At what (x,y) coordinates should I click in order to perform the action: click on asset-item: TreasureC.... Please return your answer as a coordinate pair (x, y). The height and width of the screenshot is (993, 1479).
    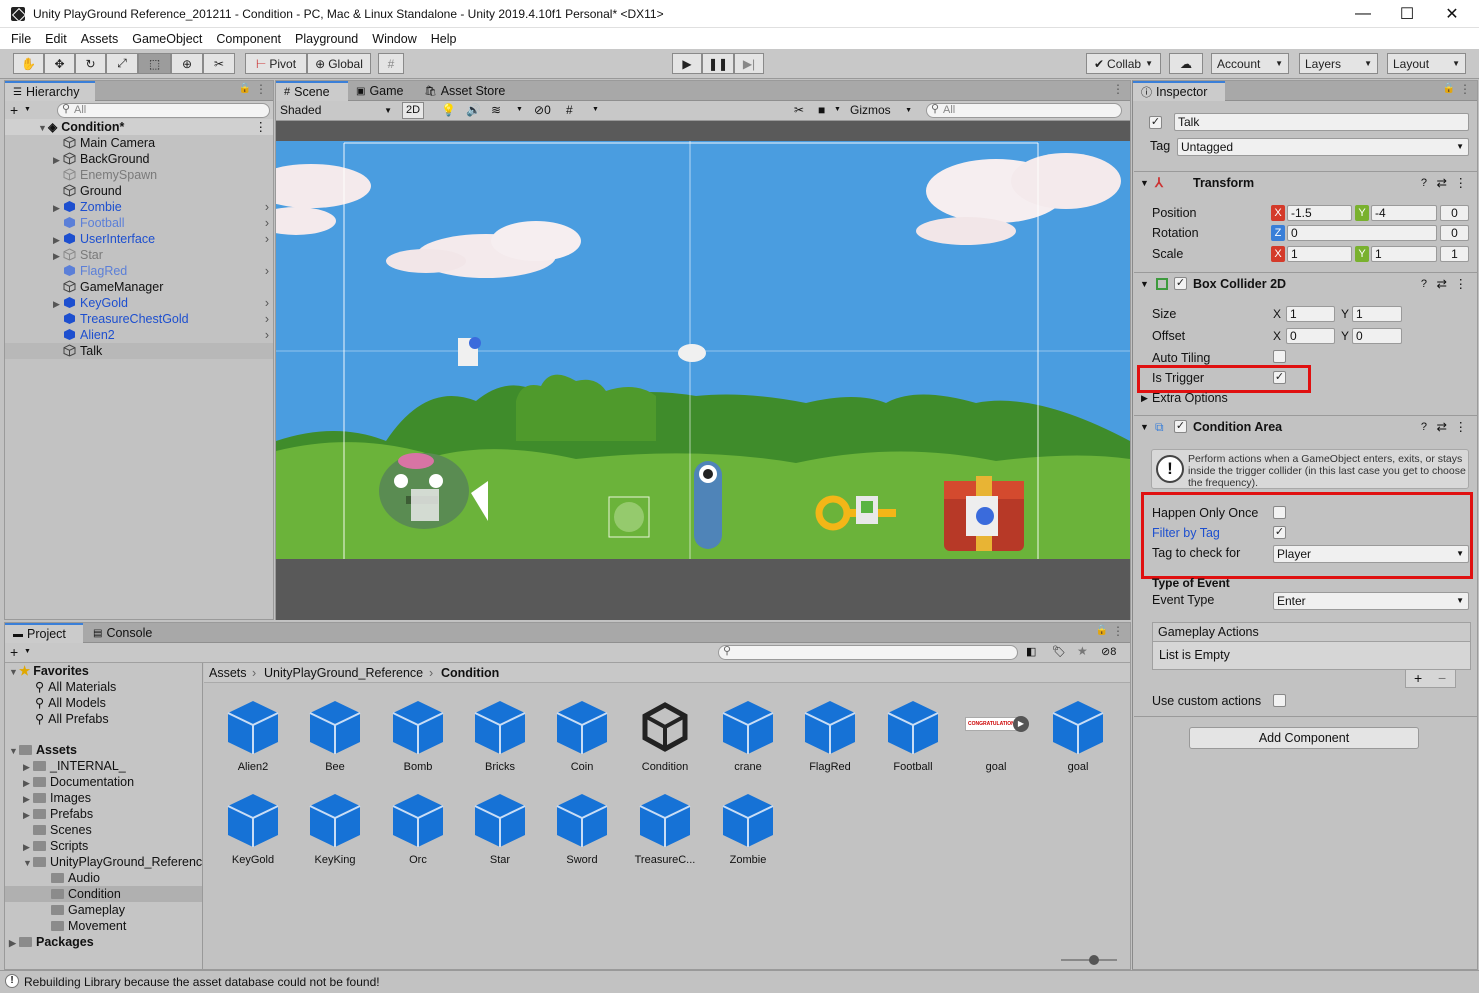
    Looking at the image, I should click on (665, 833).